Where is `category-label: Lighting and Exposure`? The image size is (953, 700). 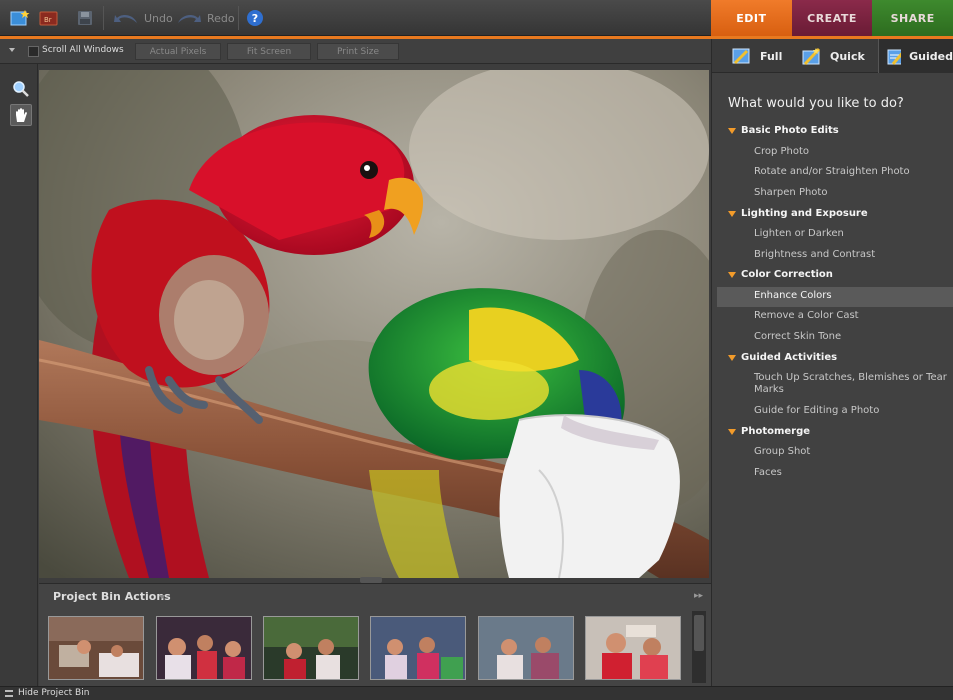
category-label: Lighting and Exposure is located at coordinates (804, 213).